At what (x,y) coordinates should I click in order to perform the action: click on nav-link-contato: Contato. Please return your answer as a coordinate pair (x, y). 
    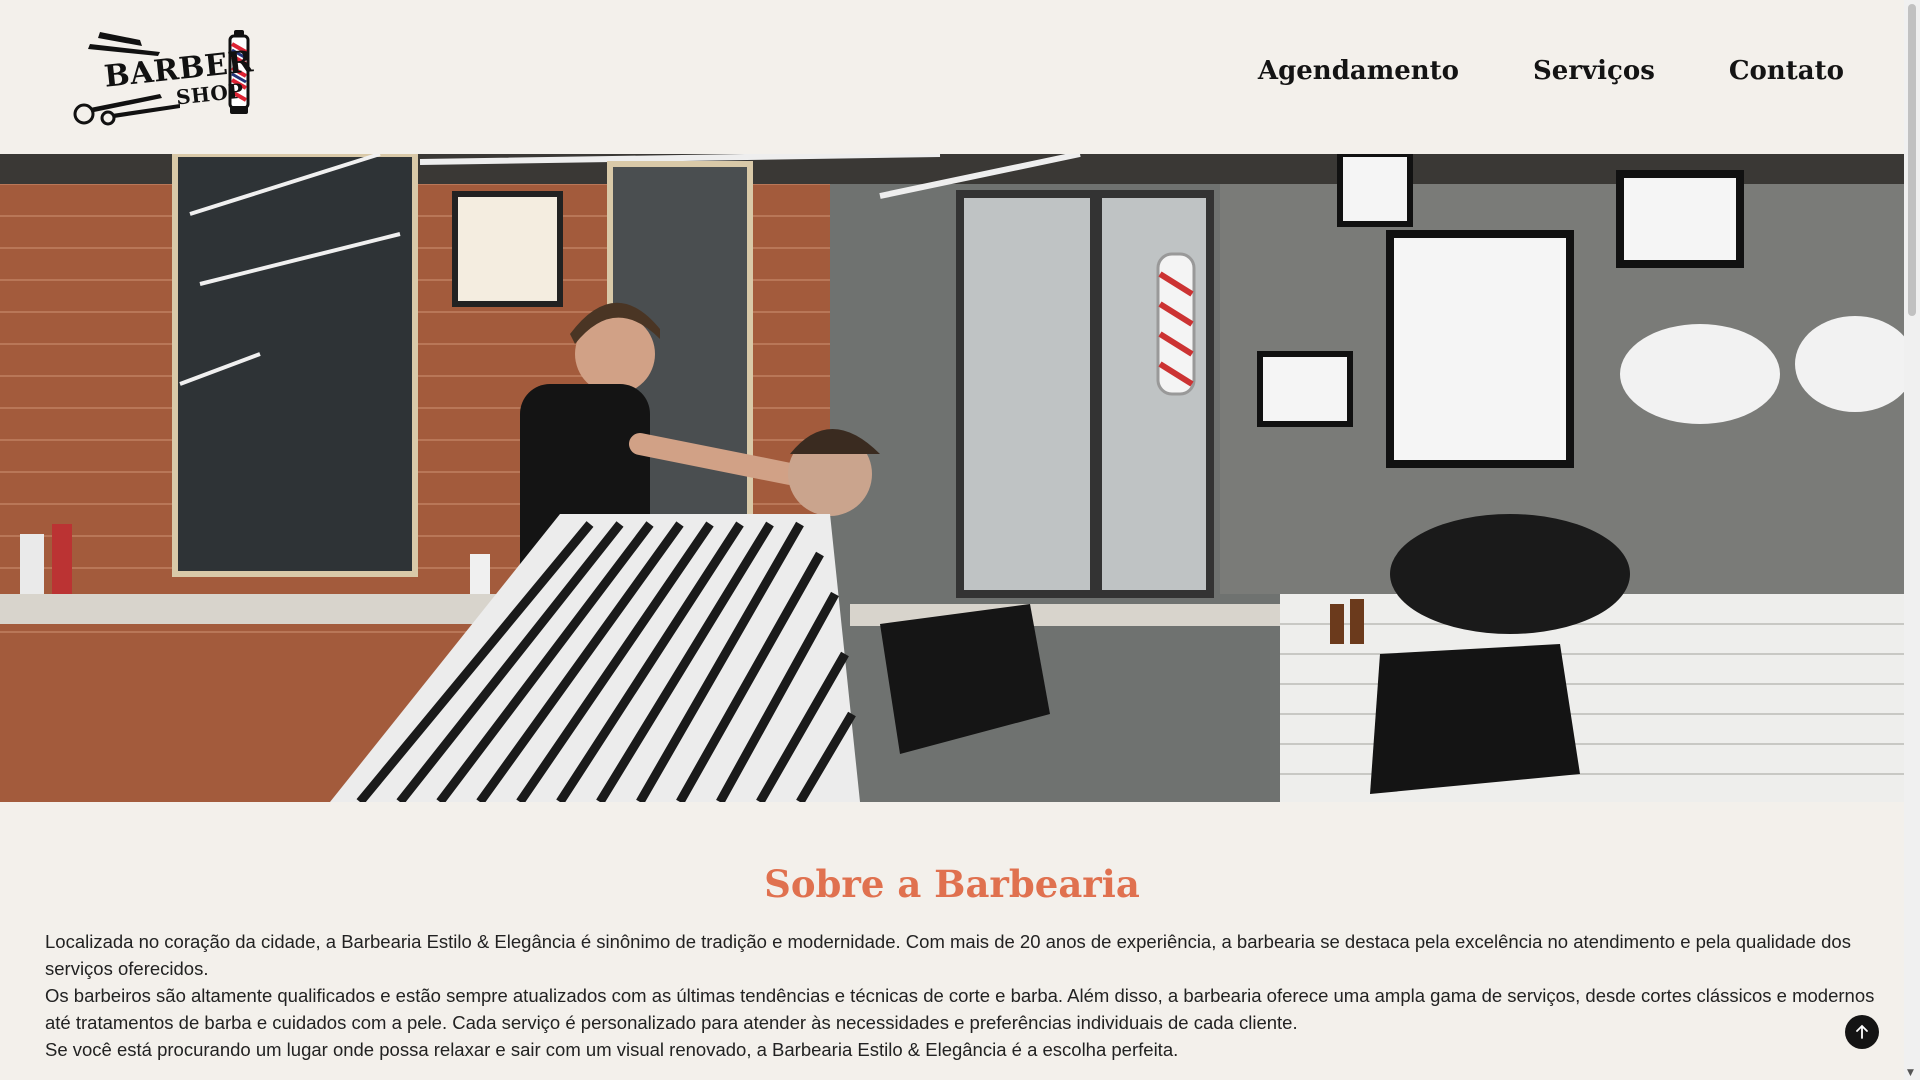
    Looking at the image, I should click on (1786, 71).